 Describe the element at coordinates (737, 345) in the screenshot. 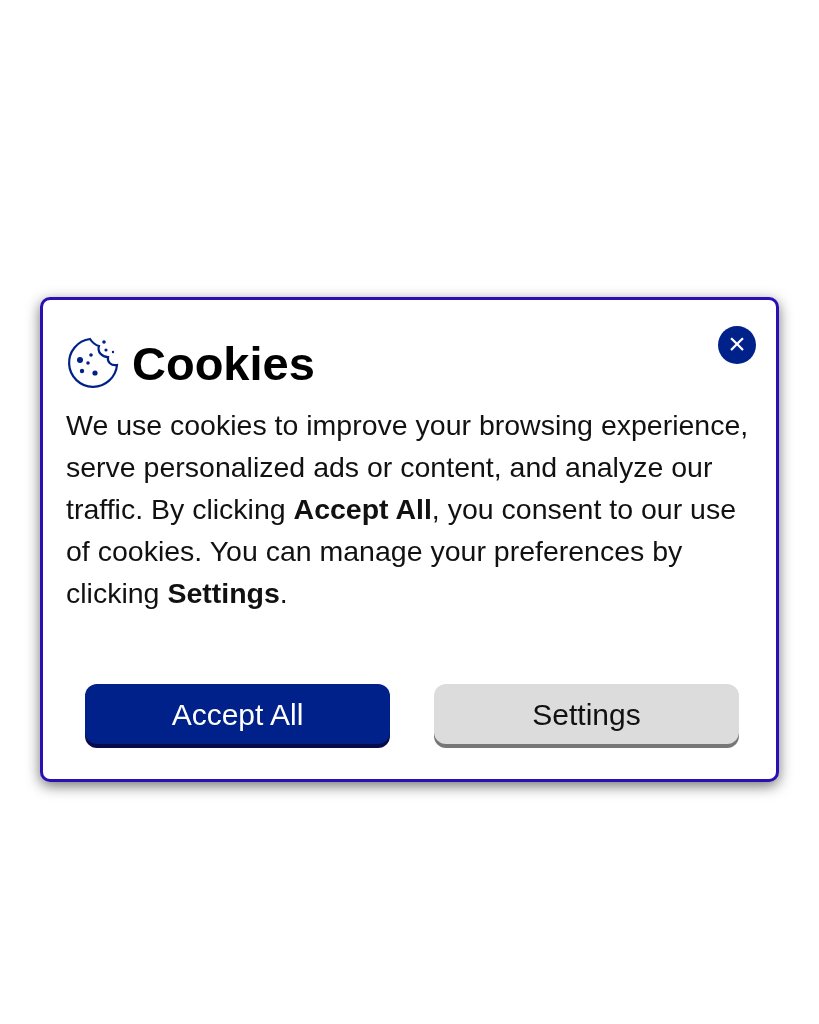

I see `close-button: ×` at that location.